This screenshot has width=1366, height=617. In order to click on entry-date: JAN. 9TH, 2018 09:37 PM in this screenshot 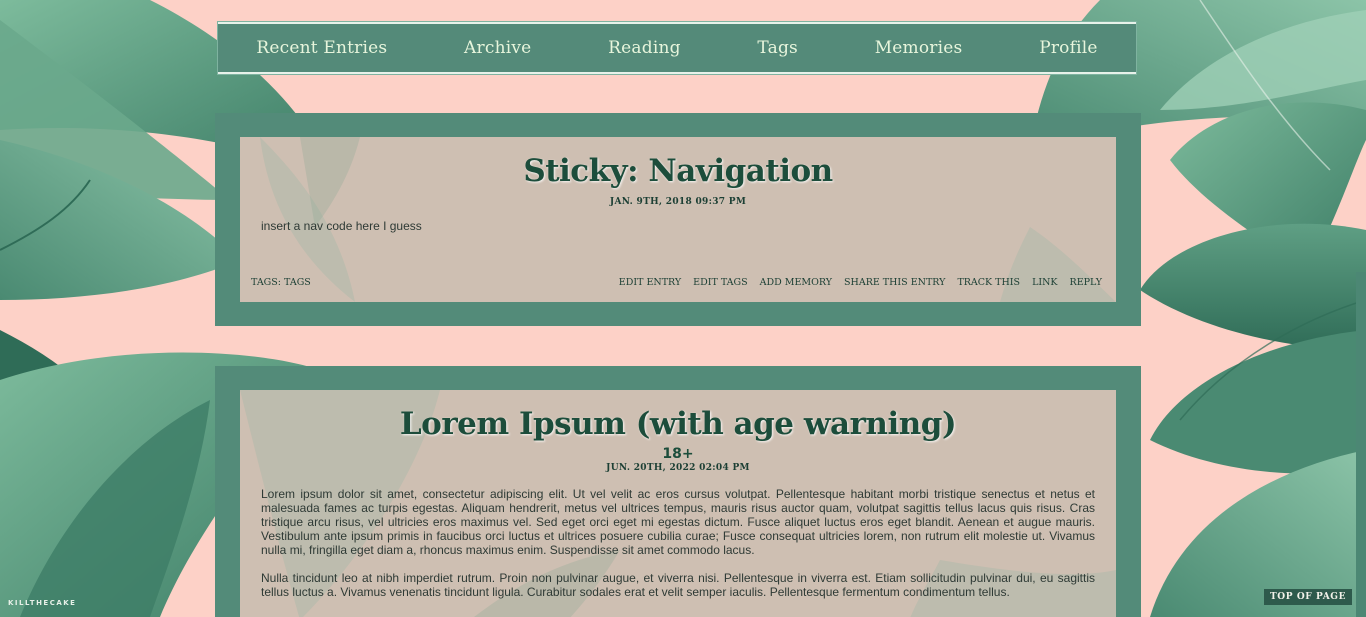, I will do `click(678, 202)`.